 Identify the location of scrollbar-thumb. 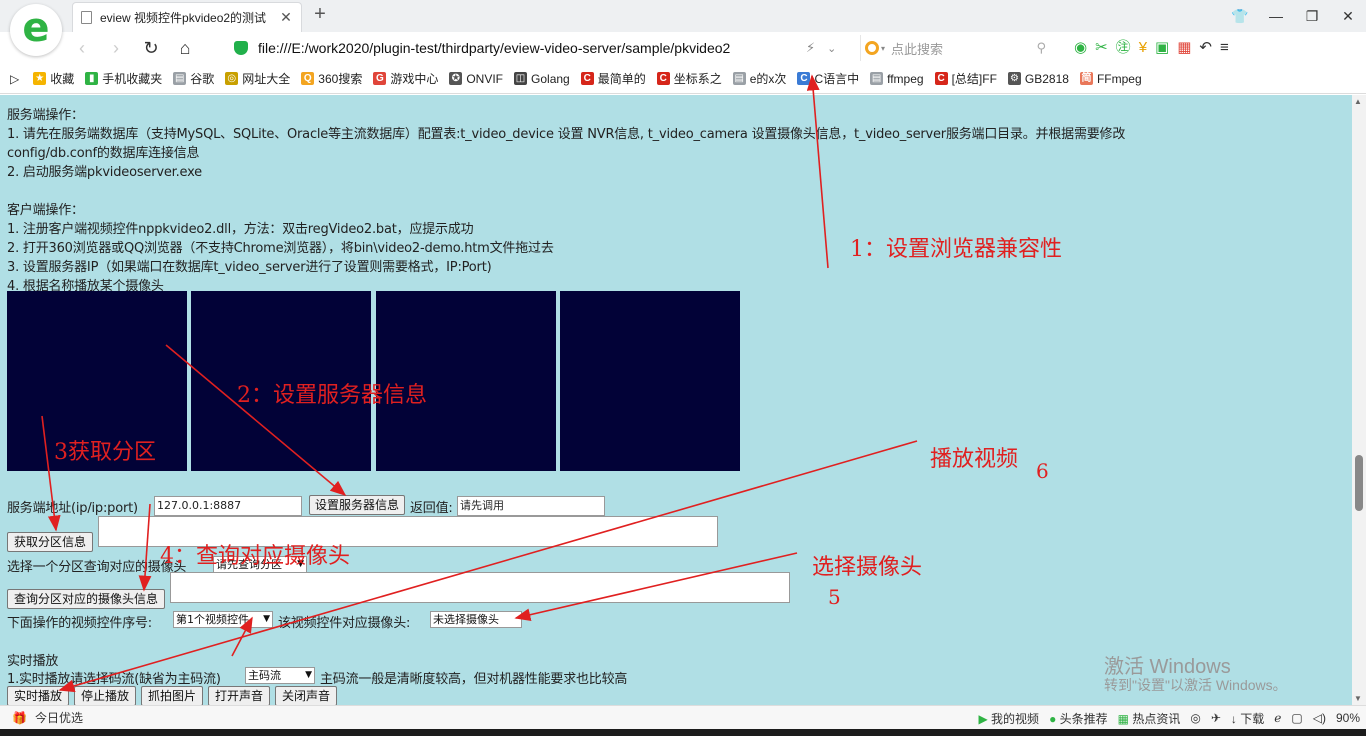
(1359, 483).